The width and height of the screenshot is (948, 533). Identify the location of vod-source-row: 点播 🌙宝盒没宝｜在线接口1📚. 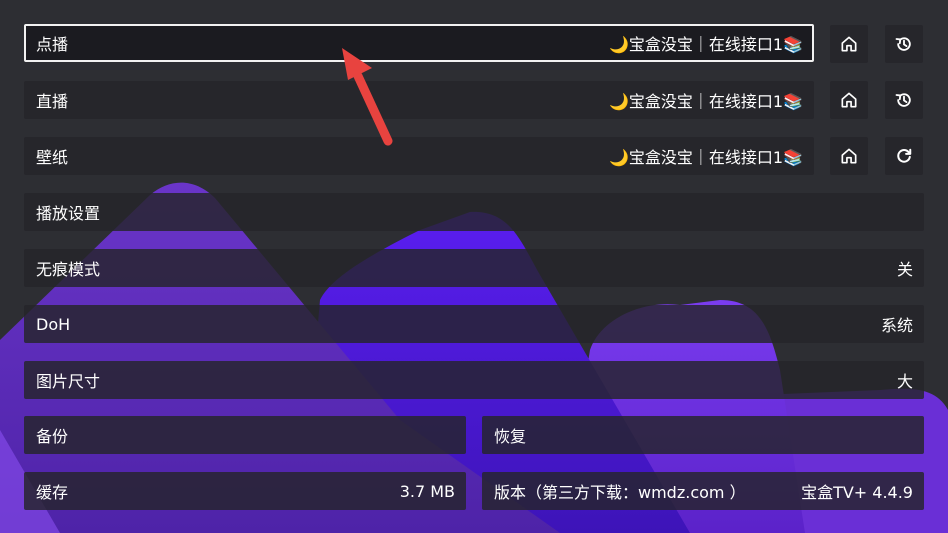
(419, 43).